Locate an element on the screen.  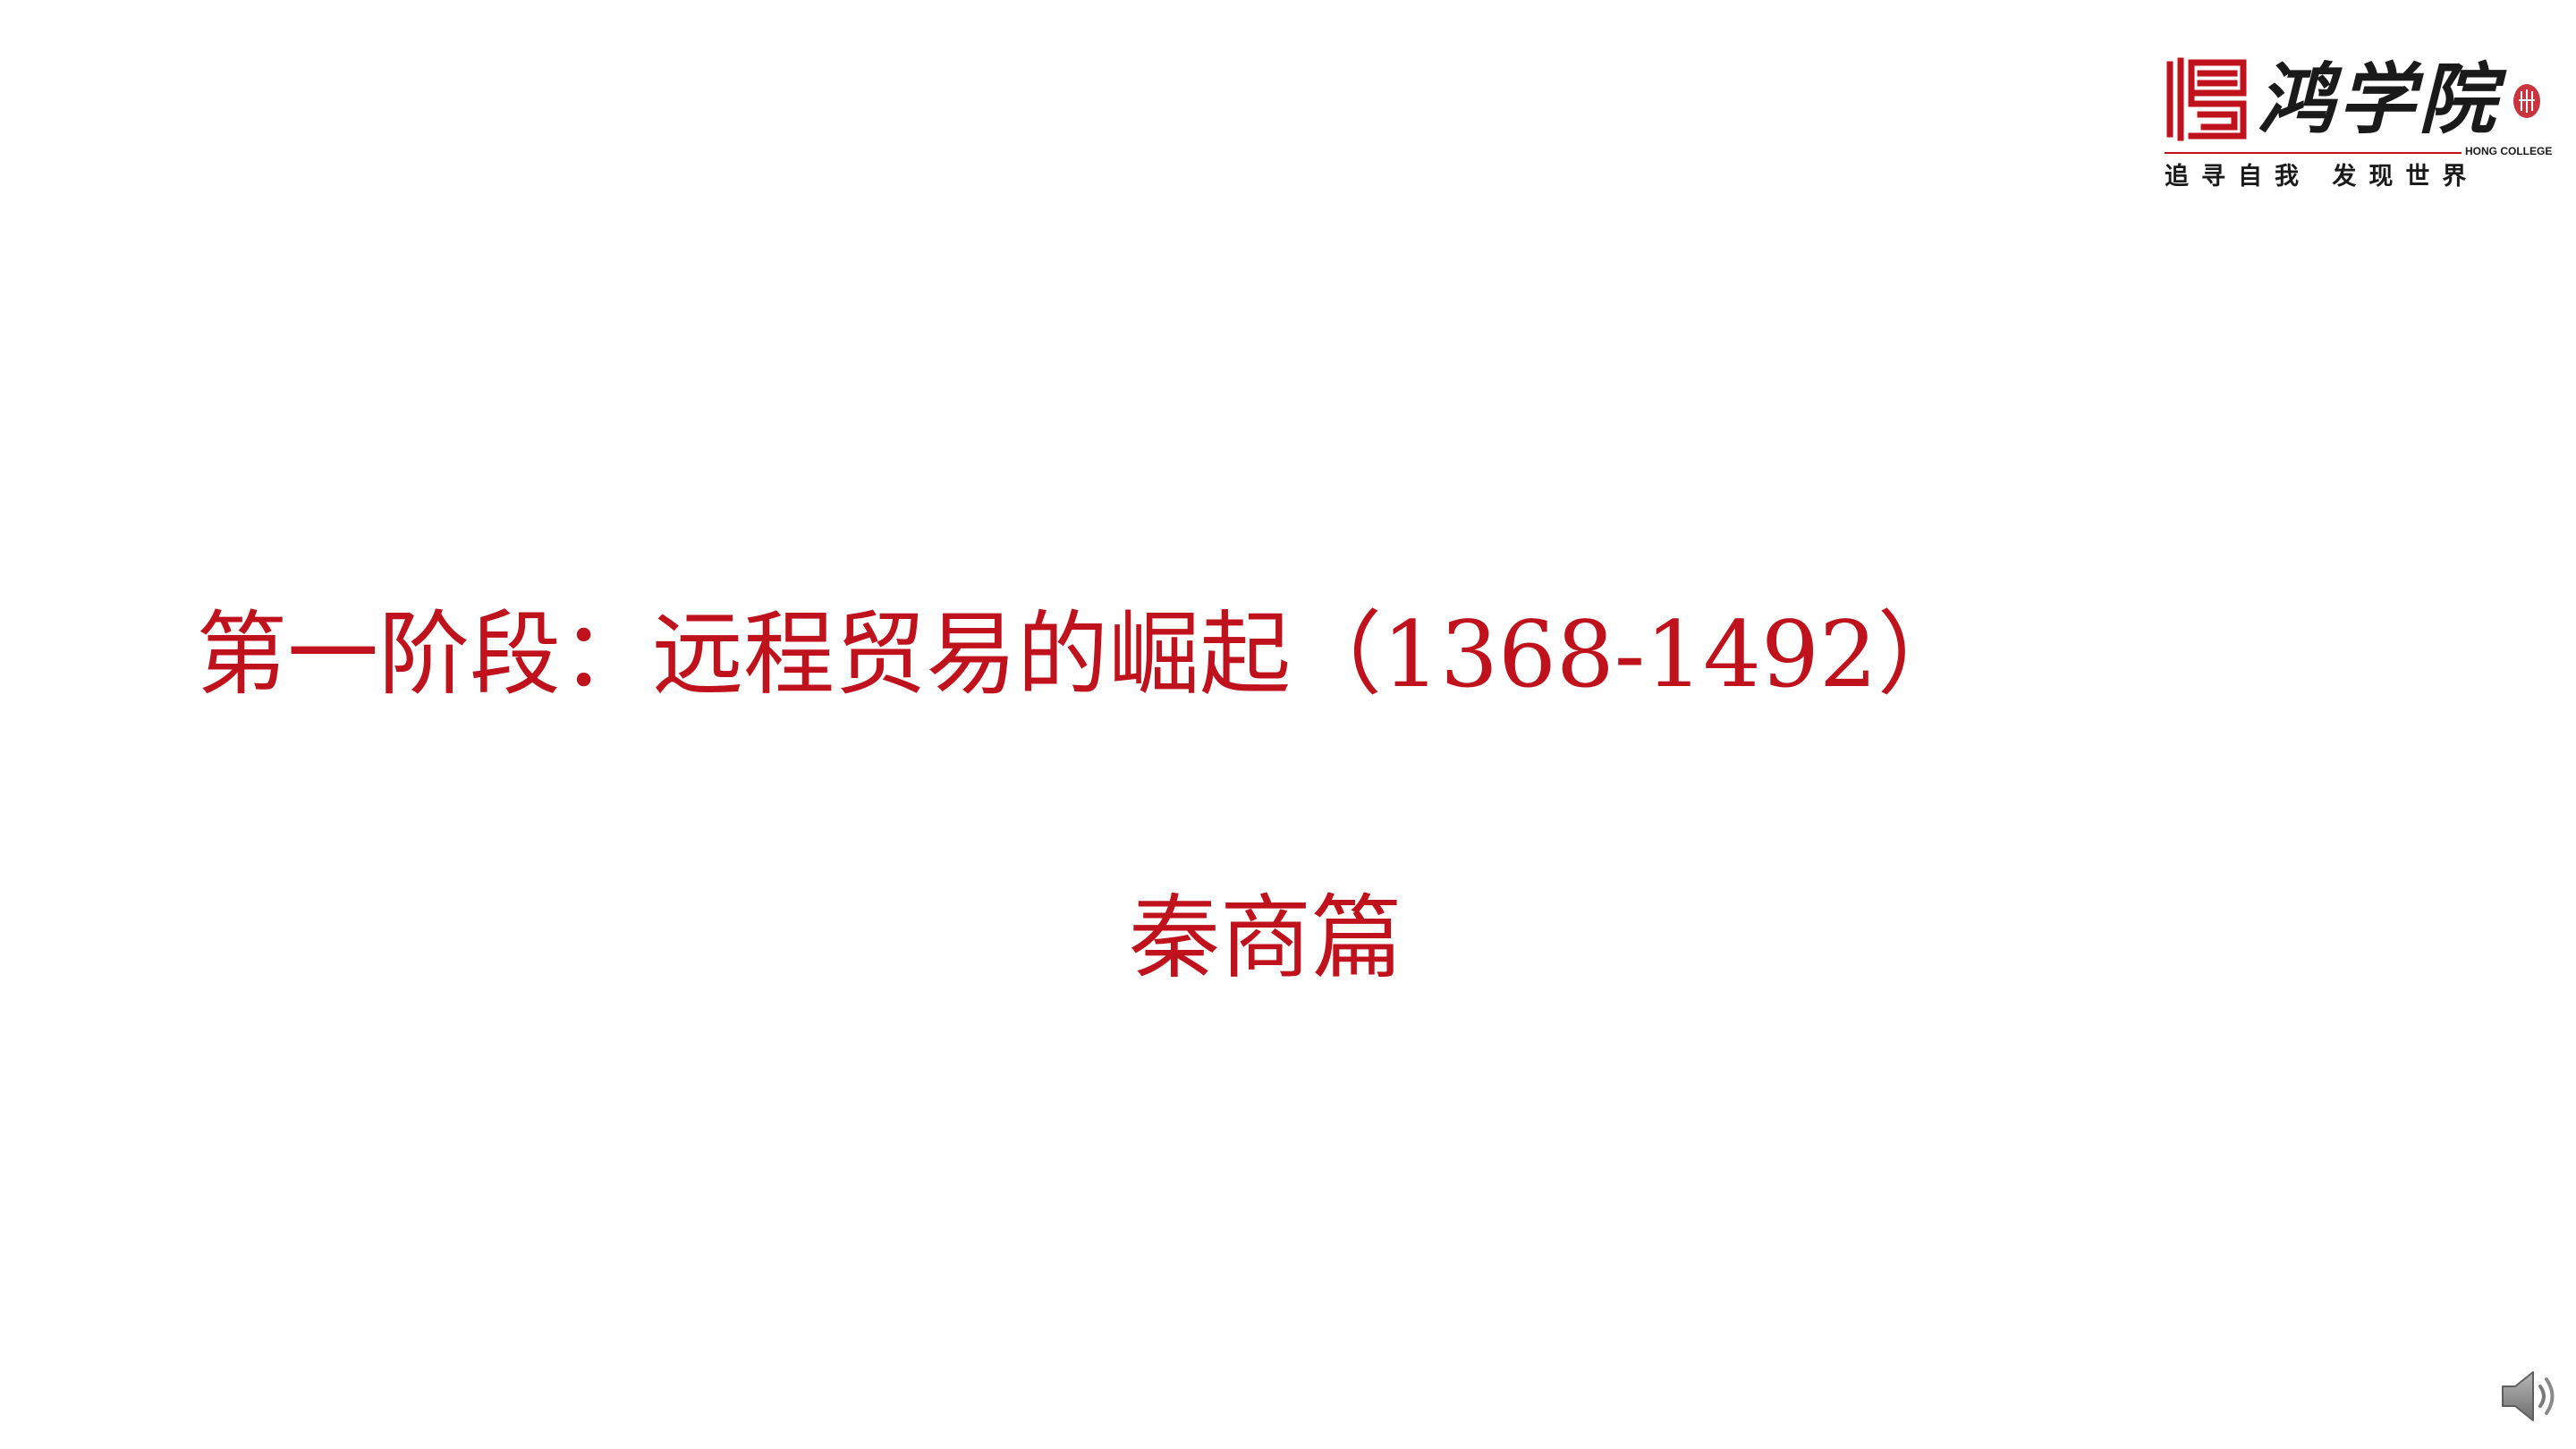
logo-english-name: HONG COLLEGE is located at coordinates (2509, 151).